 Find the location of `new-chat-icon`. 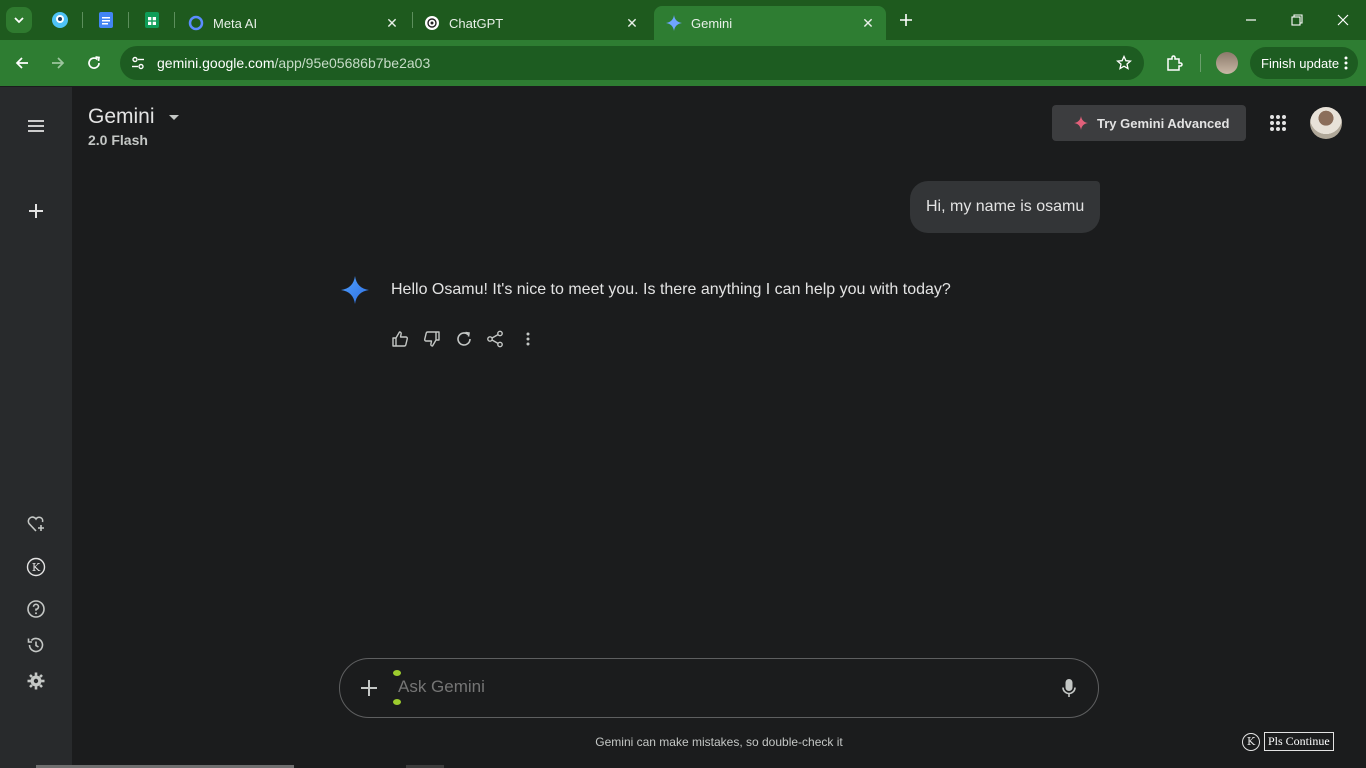

new-chat-icon is located at coordinates (36, 211).